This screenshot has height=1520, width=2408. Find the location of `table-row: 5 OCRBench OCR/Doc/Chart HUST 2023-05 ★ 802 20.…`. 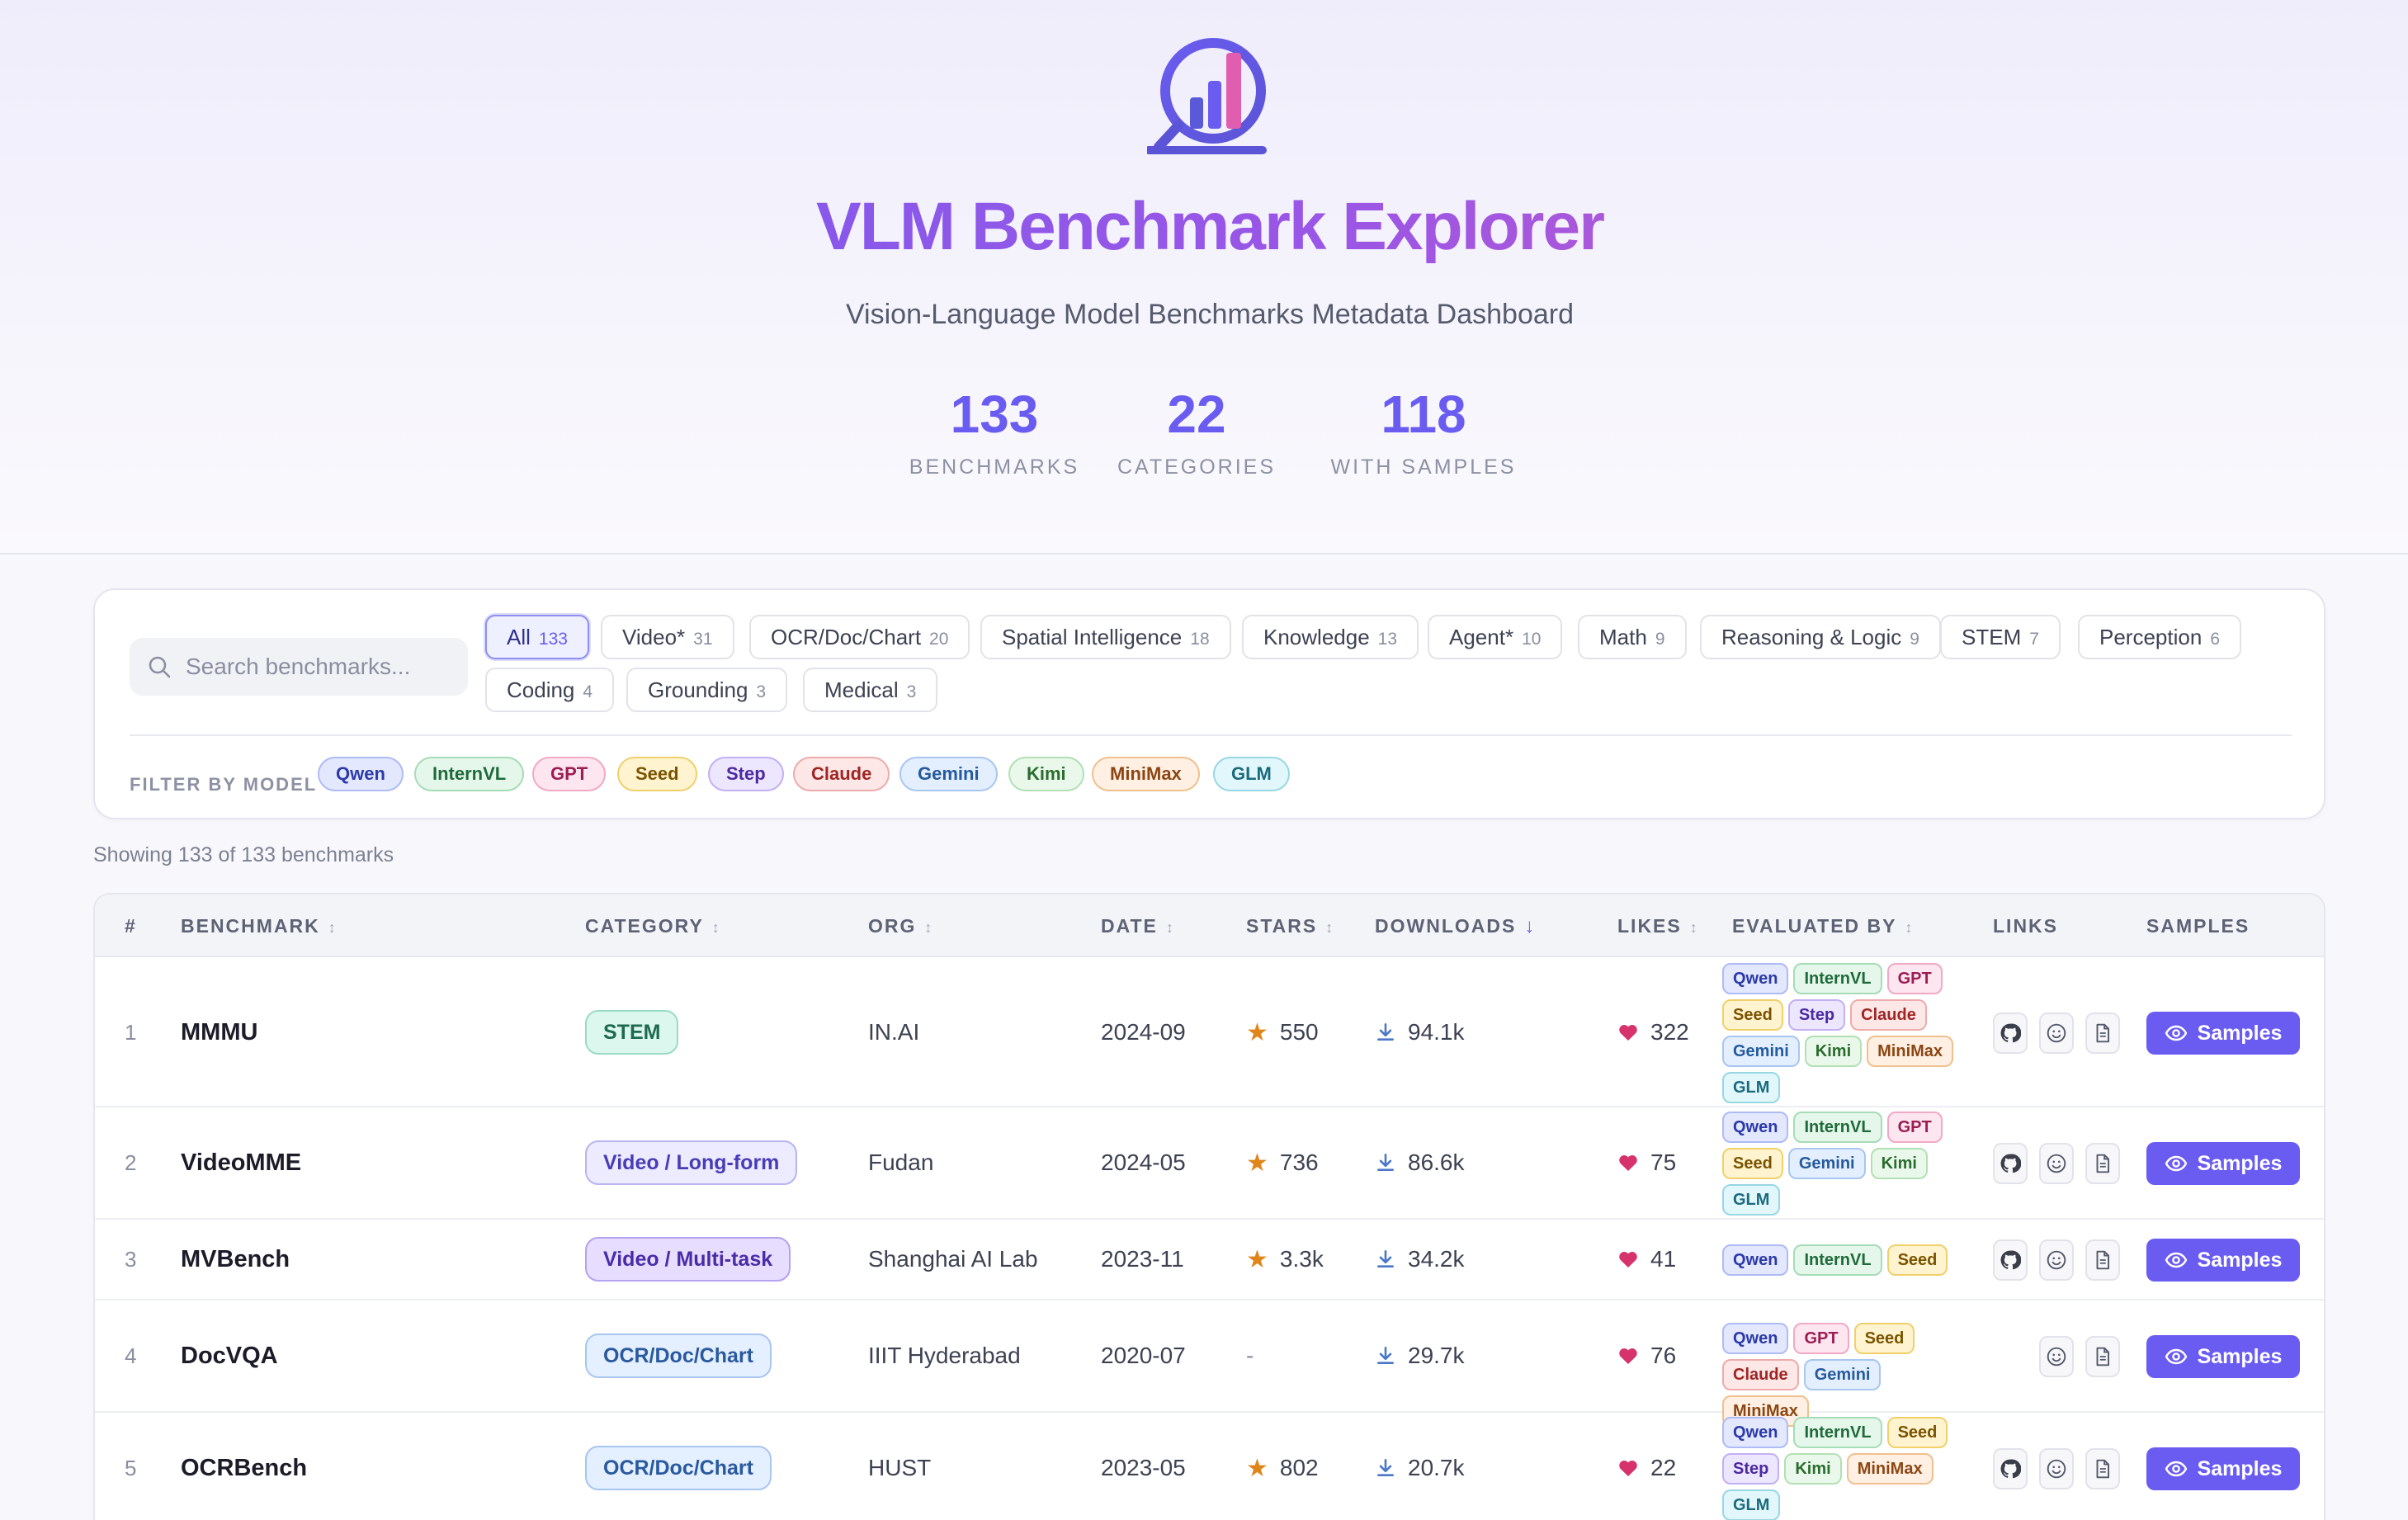

table-row: 5 OCRBench OCR/Doc/Chart HUST 2023-05 ★ 802 20.… is located at coordinates (1209, 1466).